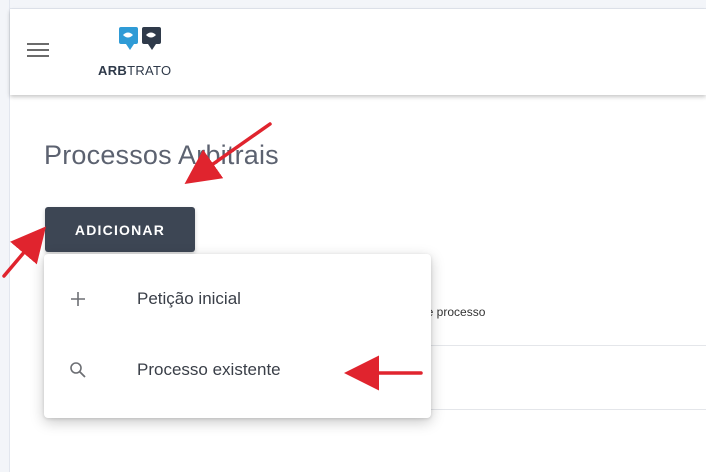 Image resolution: width=706 pixels, height=472 pixels. I want to click on screenshot-frame-left, so click(5, 236).